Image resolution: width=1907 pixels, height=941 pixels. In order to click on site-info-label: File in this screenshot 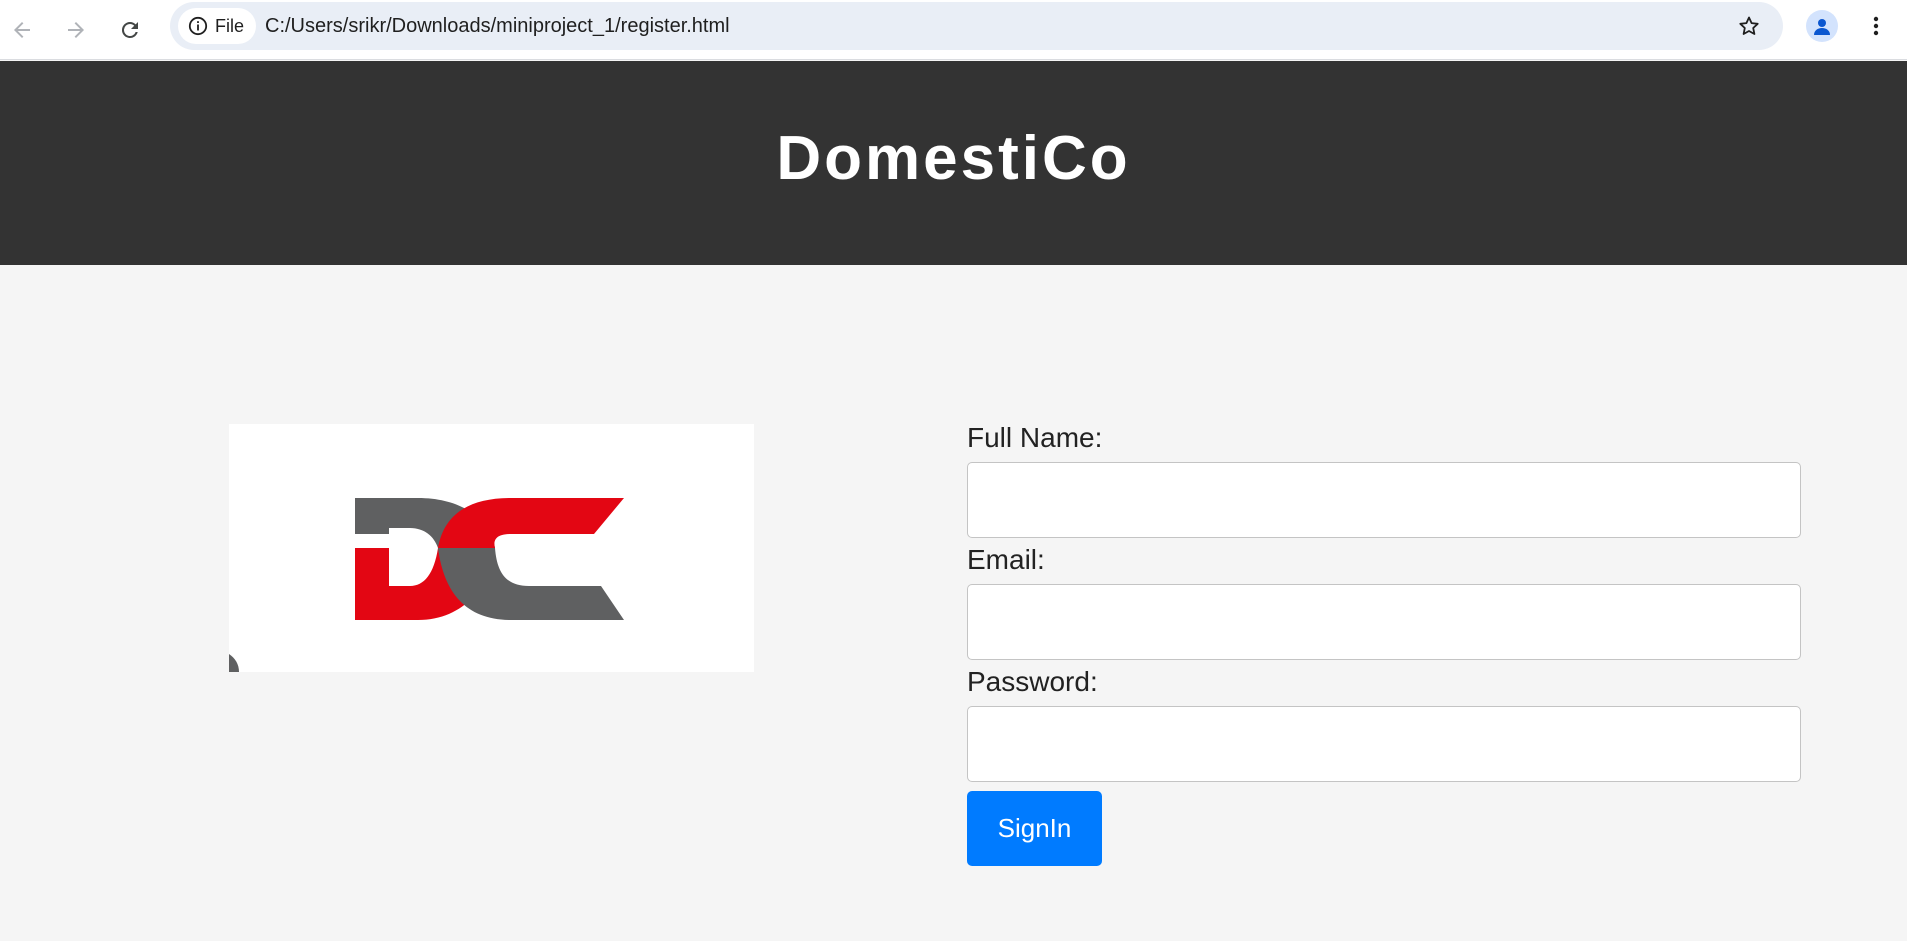, I will do `click(230, 25)`.